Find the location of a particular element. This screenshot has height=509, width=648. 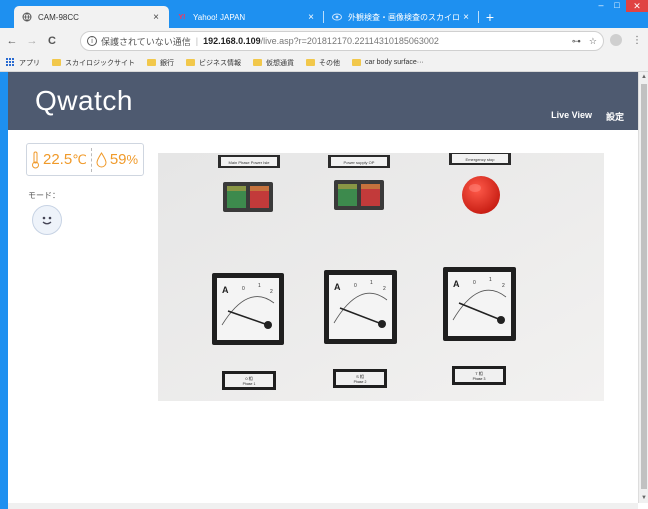

svg-text: Main Phase Power Isle is located at coordinates (250, 162).